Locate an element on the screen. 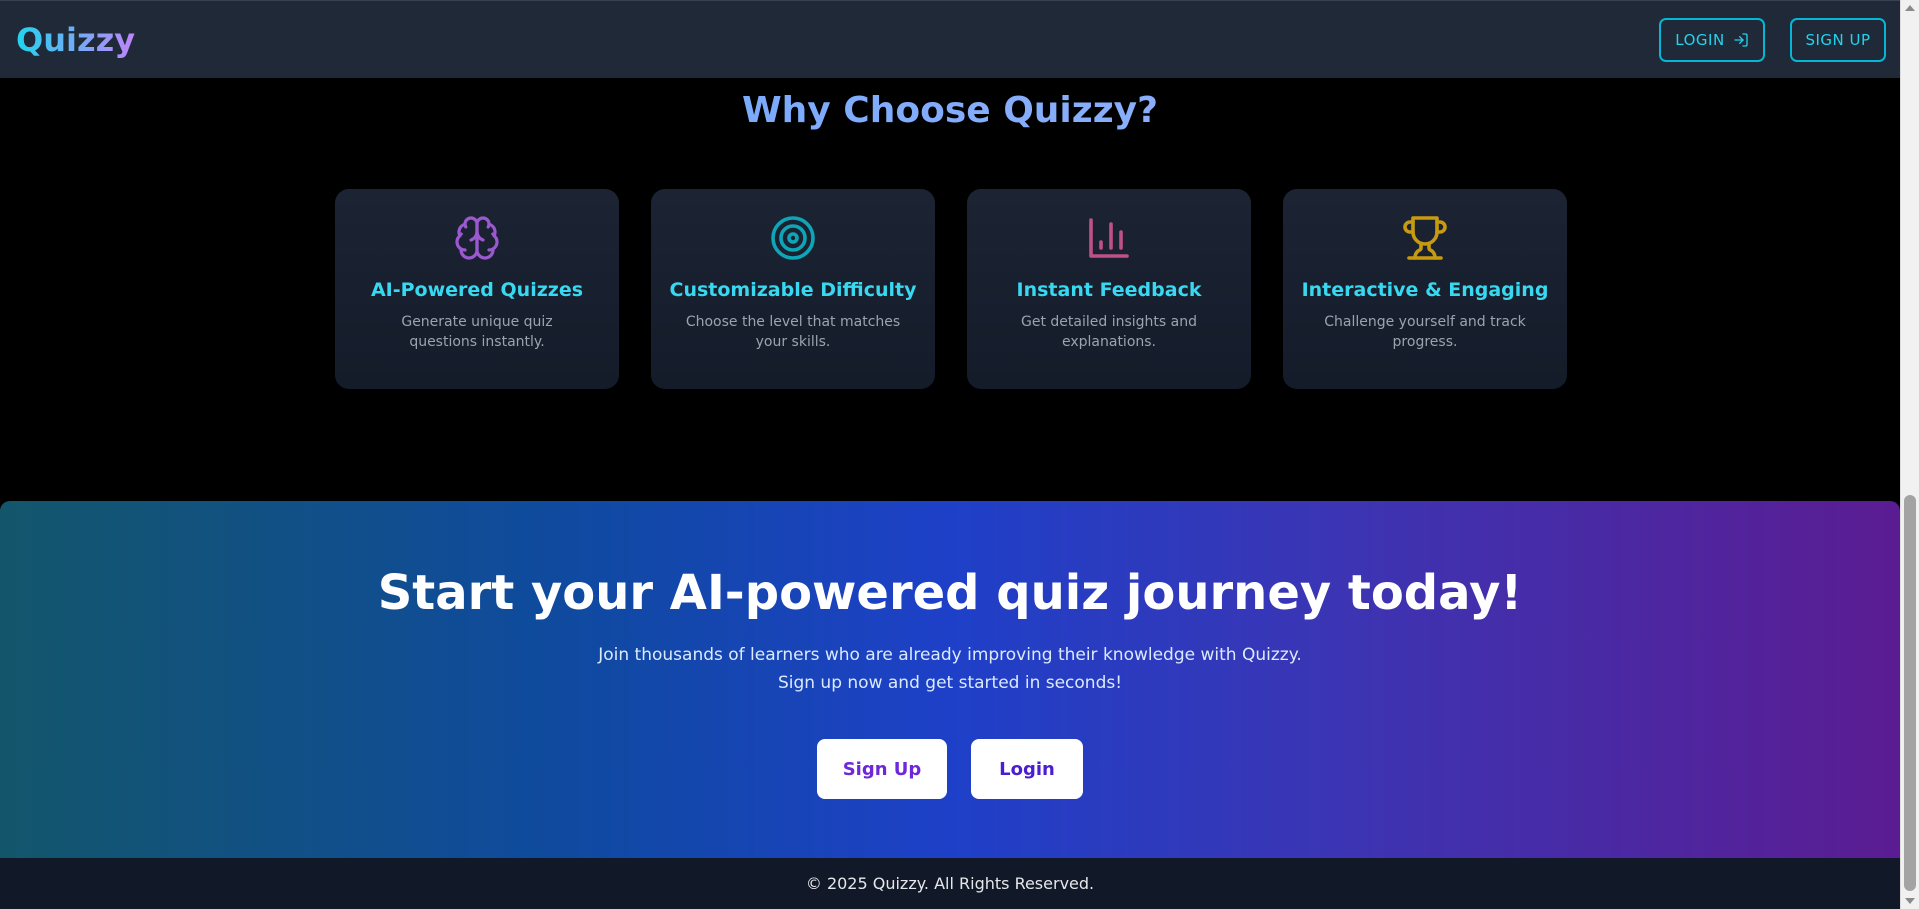 This screenshot has height=909, width=1919. footer: © 2025 Quizzy. All Rights Reserved. is located at coordinates (950, 883).